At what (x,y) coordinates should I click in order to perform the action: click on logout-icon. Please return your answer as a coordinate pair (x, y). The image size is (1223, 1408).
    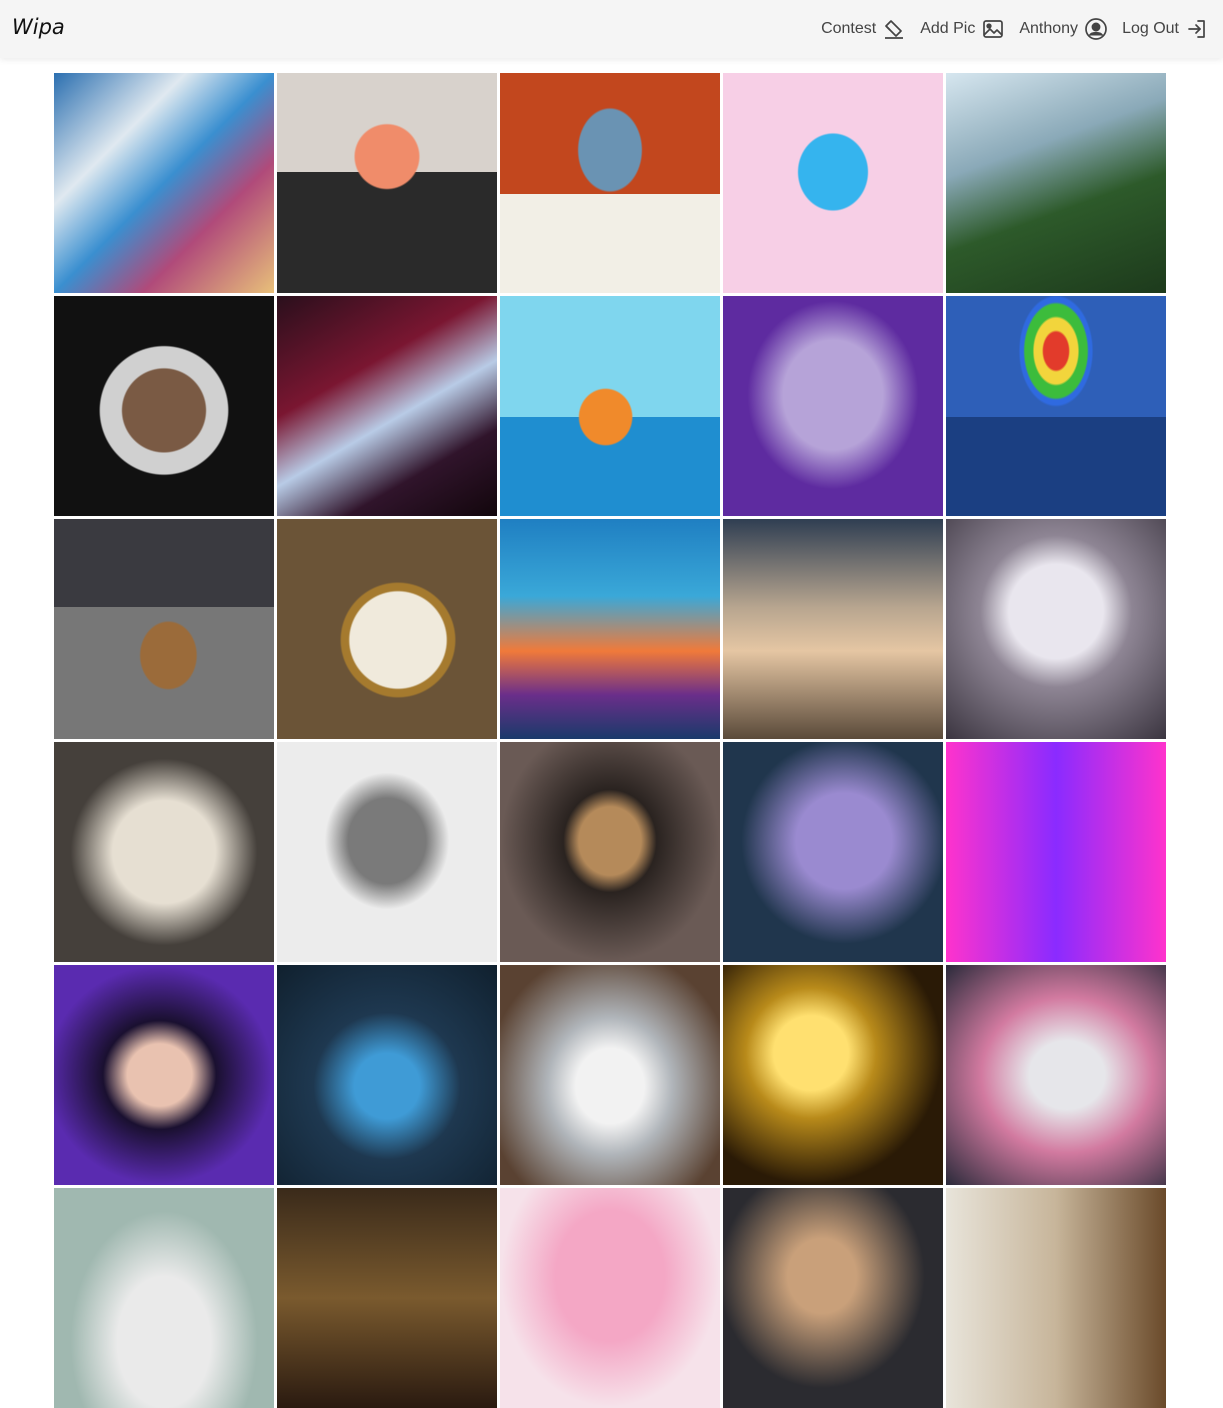
    Looking at the image, I should click on (1197, 29).